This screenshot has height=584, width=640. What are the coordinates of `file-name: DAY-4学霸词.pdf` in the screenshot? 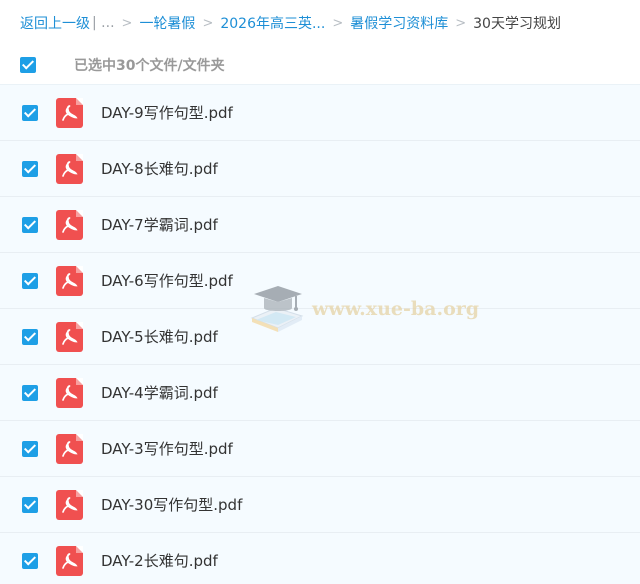 It's located at (159, 392).